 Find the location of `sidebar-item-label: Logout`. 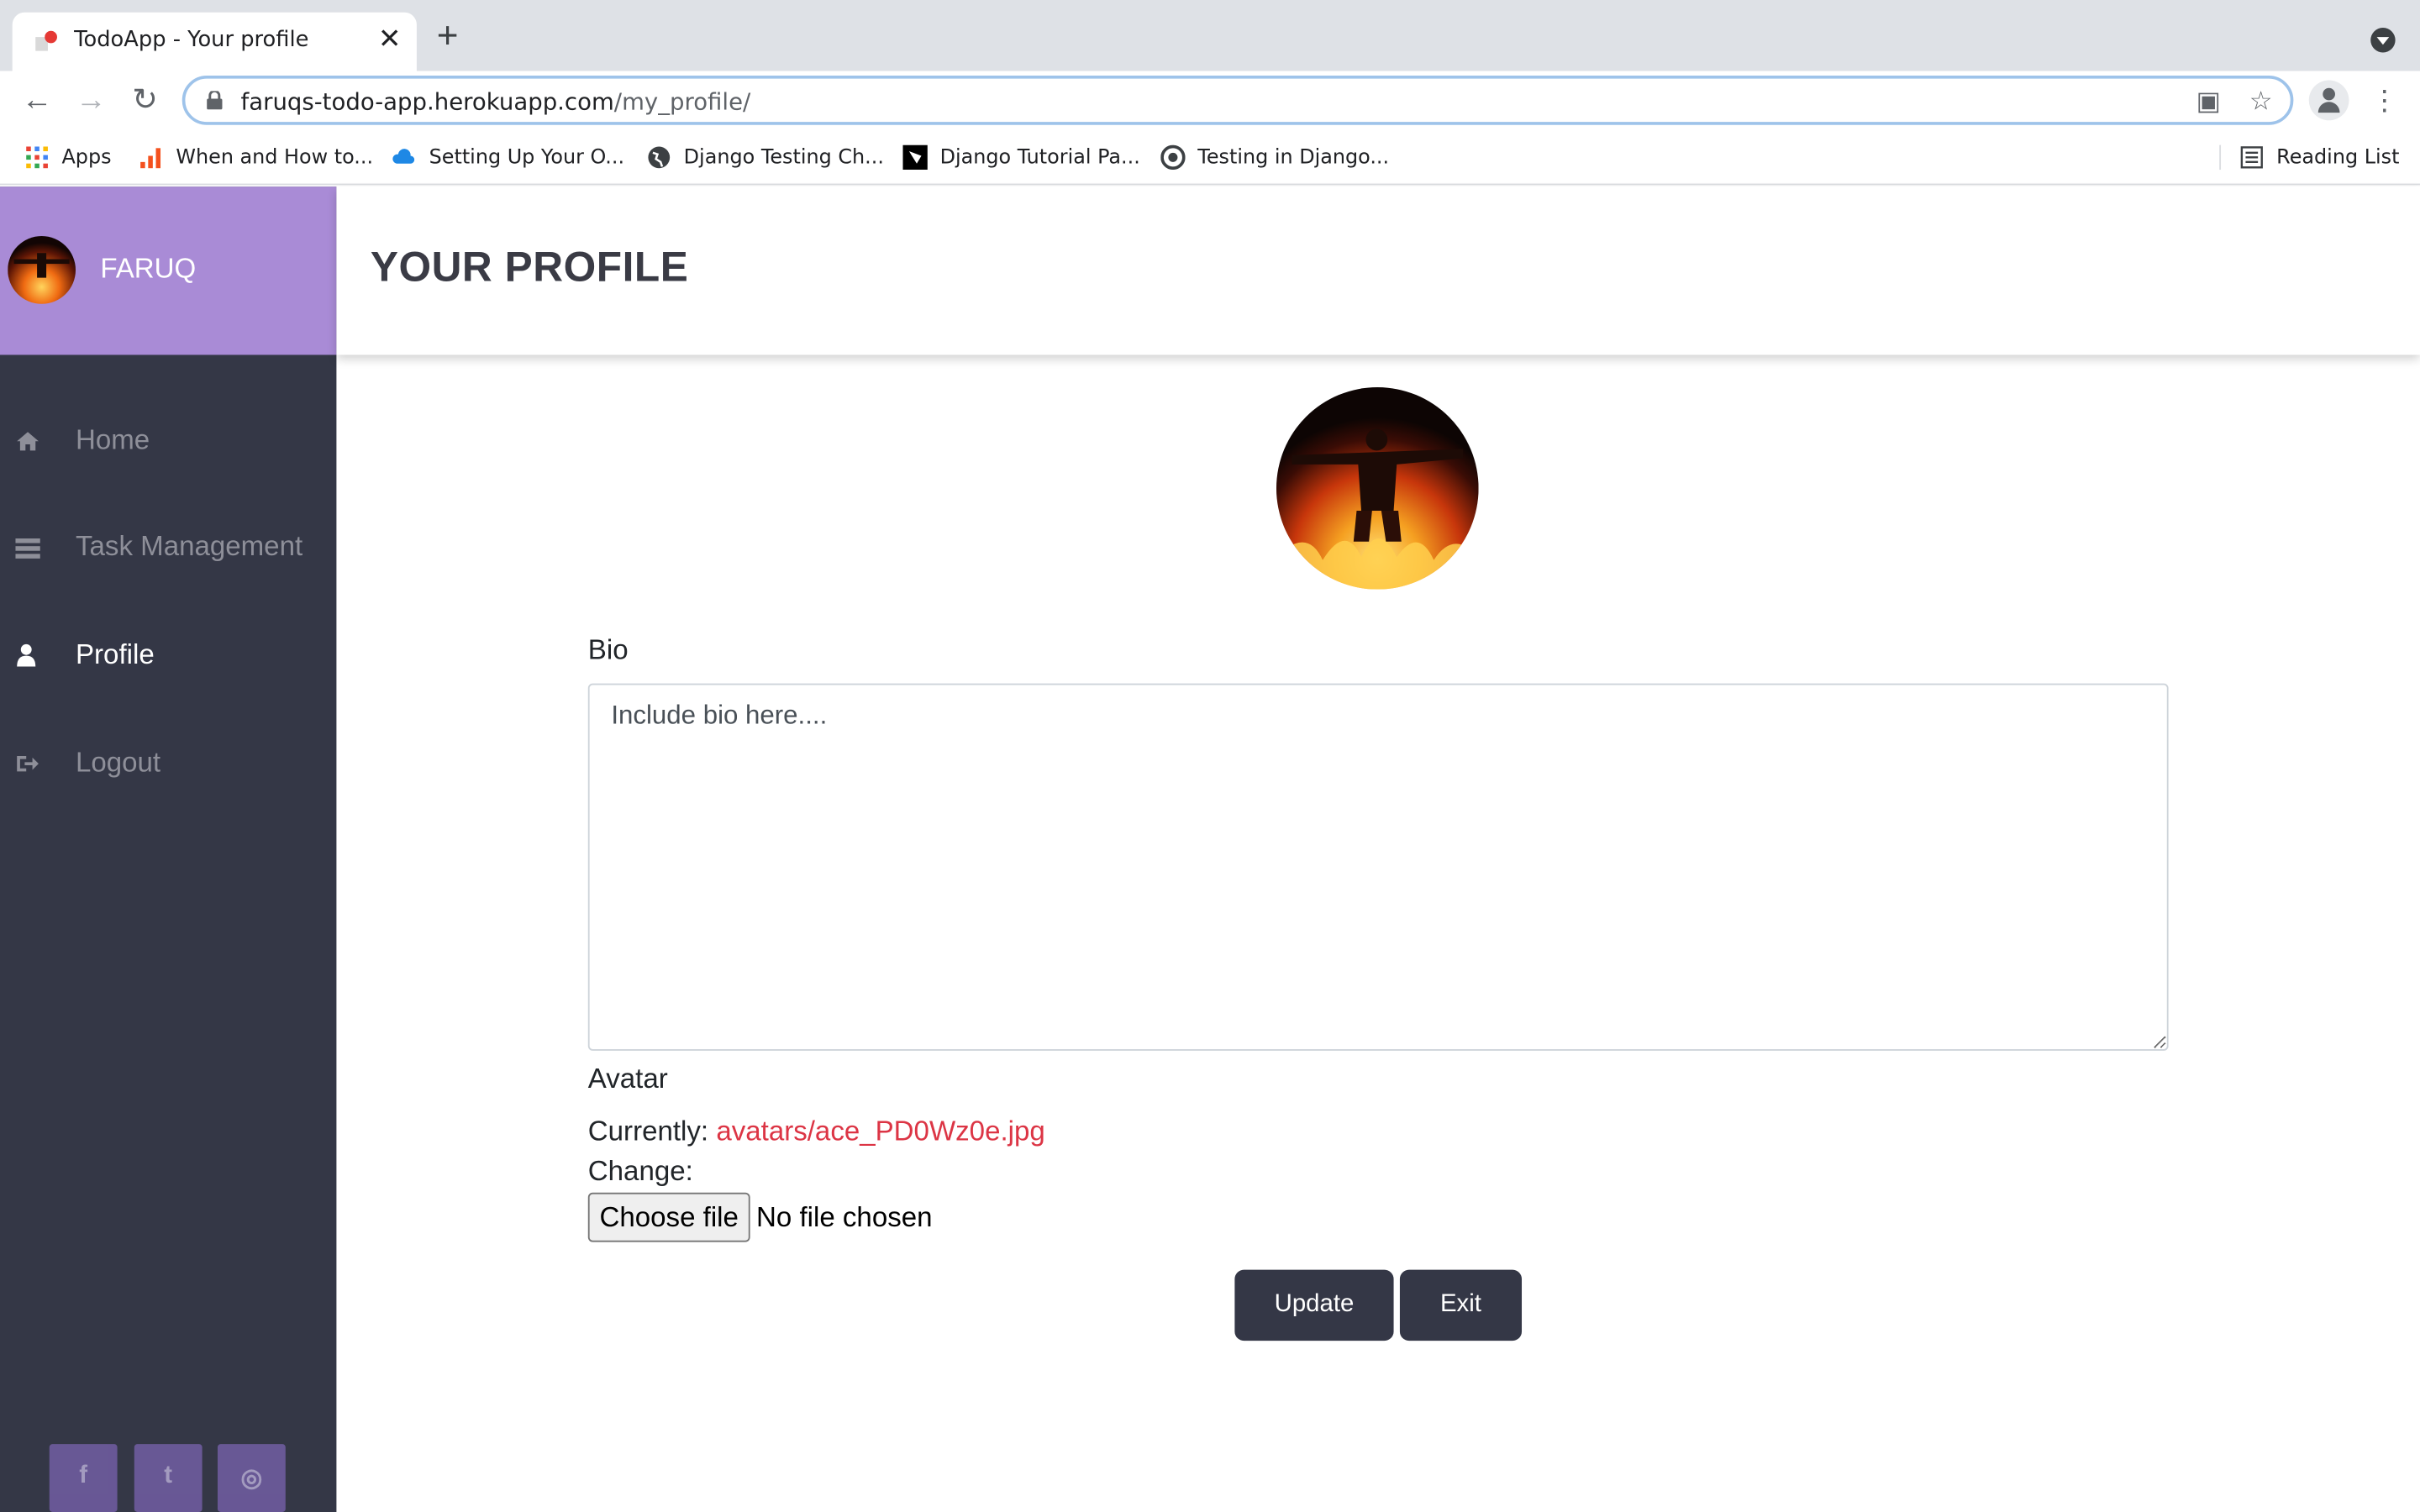

sidebar-item-label: Logout is located at coordinates (118, 762).